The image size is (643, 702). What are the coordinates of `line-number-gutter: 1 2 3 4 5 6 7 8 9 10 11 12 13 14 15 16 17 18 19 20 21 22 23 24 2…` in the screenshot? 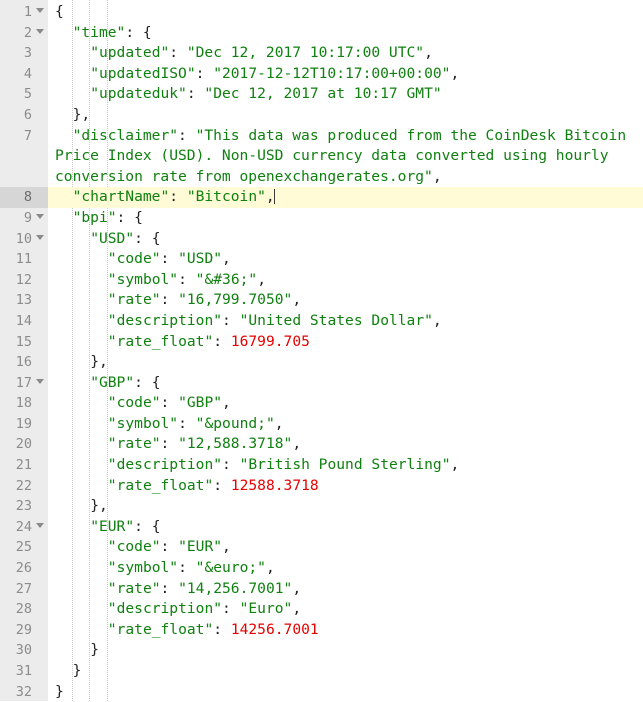 It's located at (24, 350).